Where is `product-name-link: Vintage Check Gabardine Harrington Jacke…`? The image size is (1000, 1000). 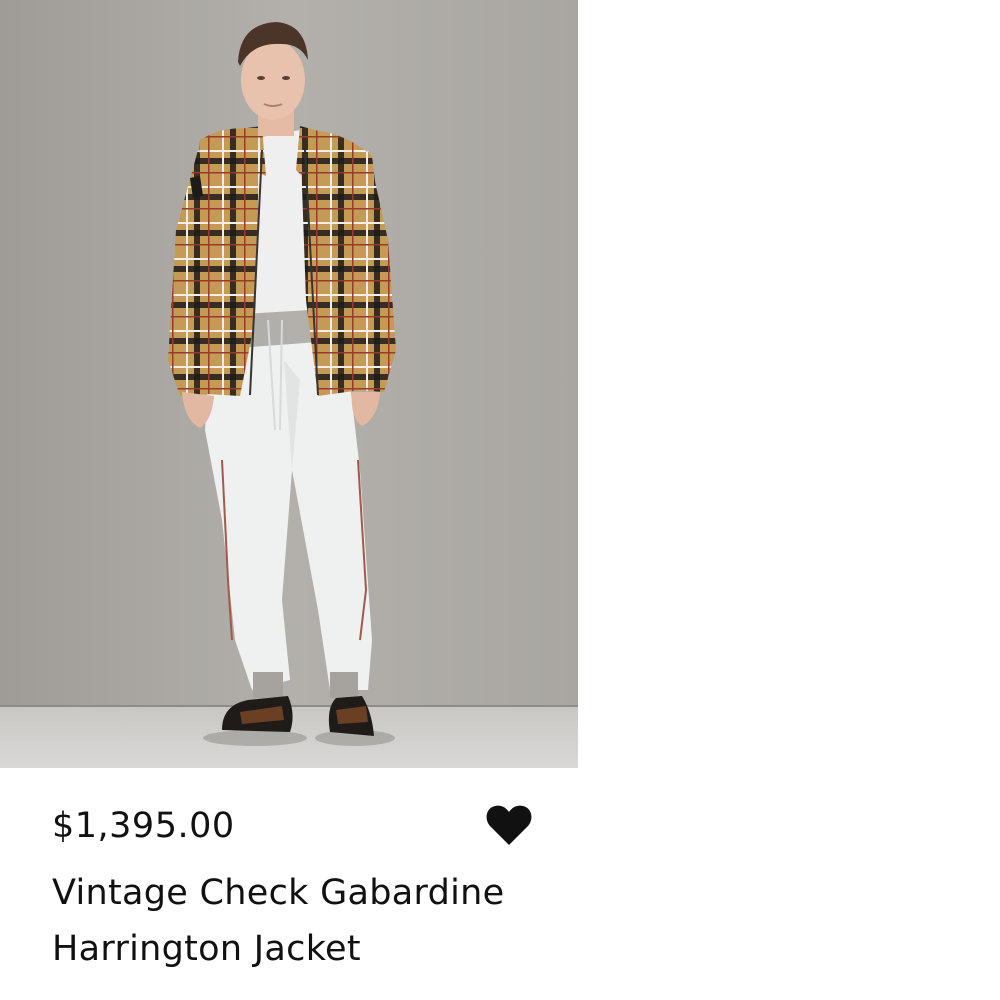 product-name-link: Vintage Check Gabardine Harrington Jacke… is located at coordinates (312, 921).